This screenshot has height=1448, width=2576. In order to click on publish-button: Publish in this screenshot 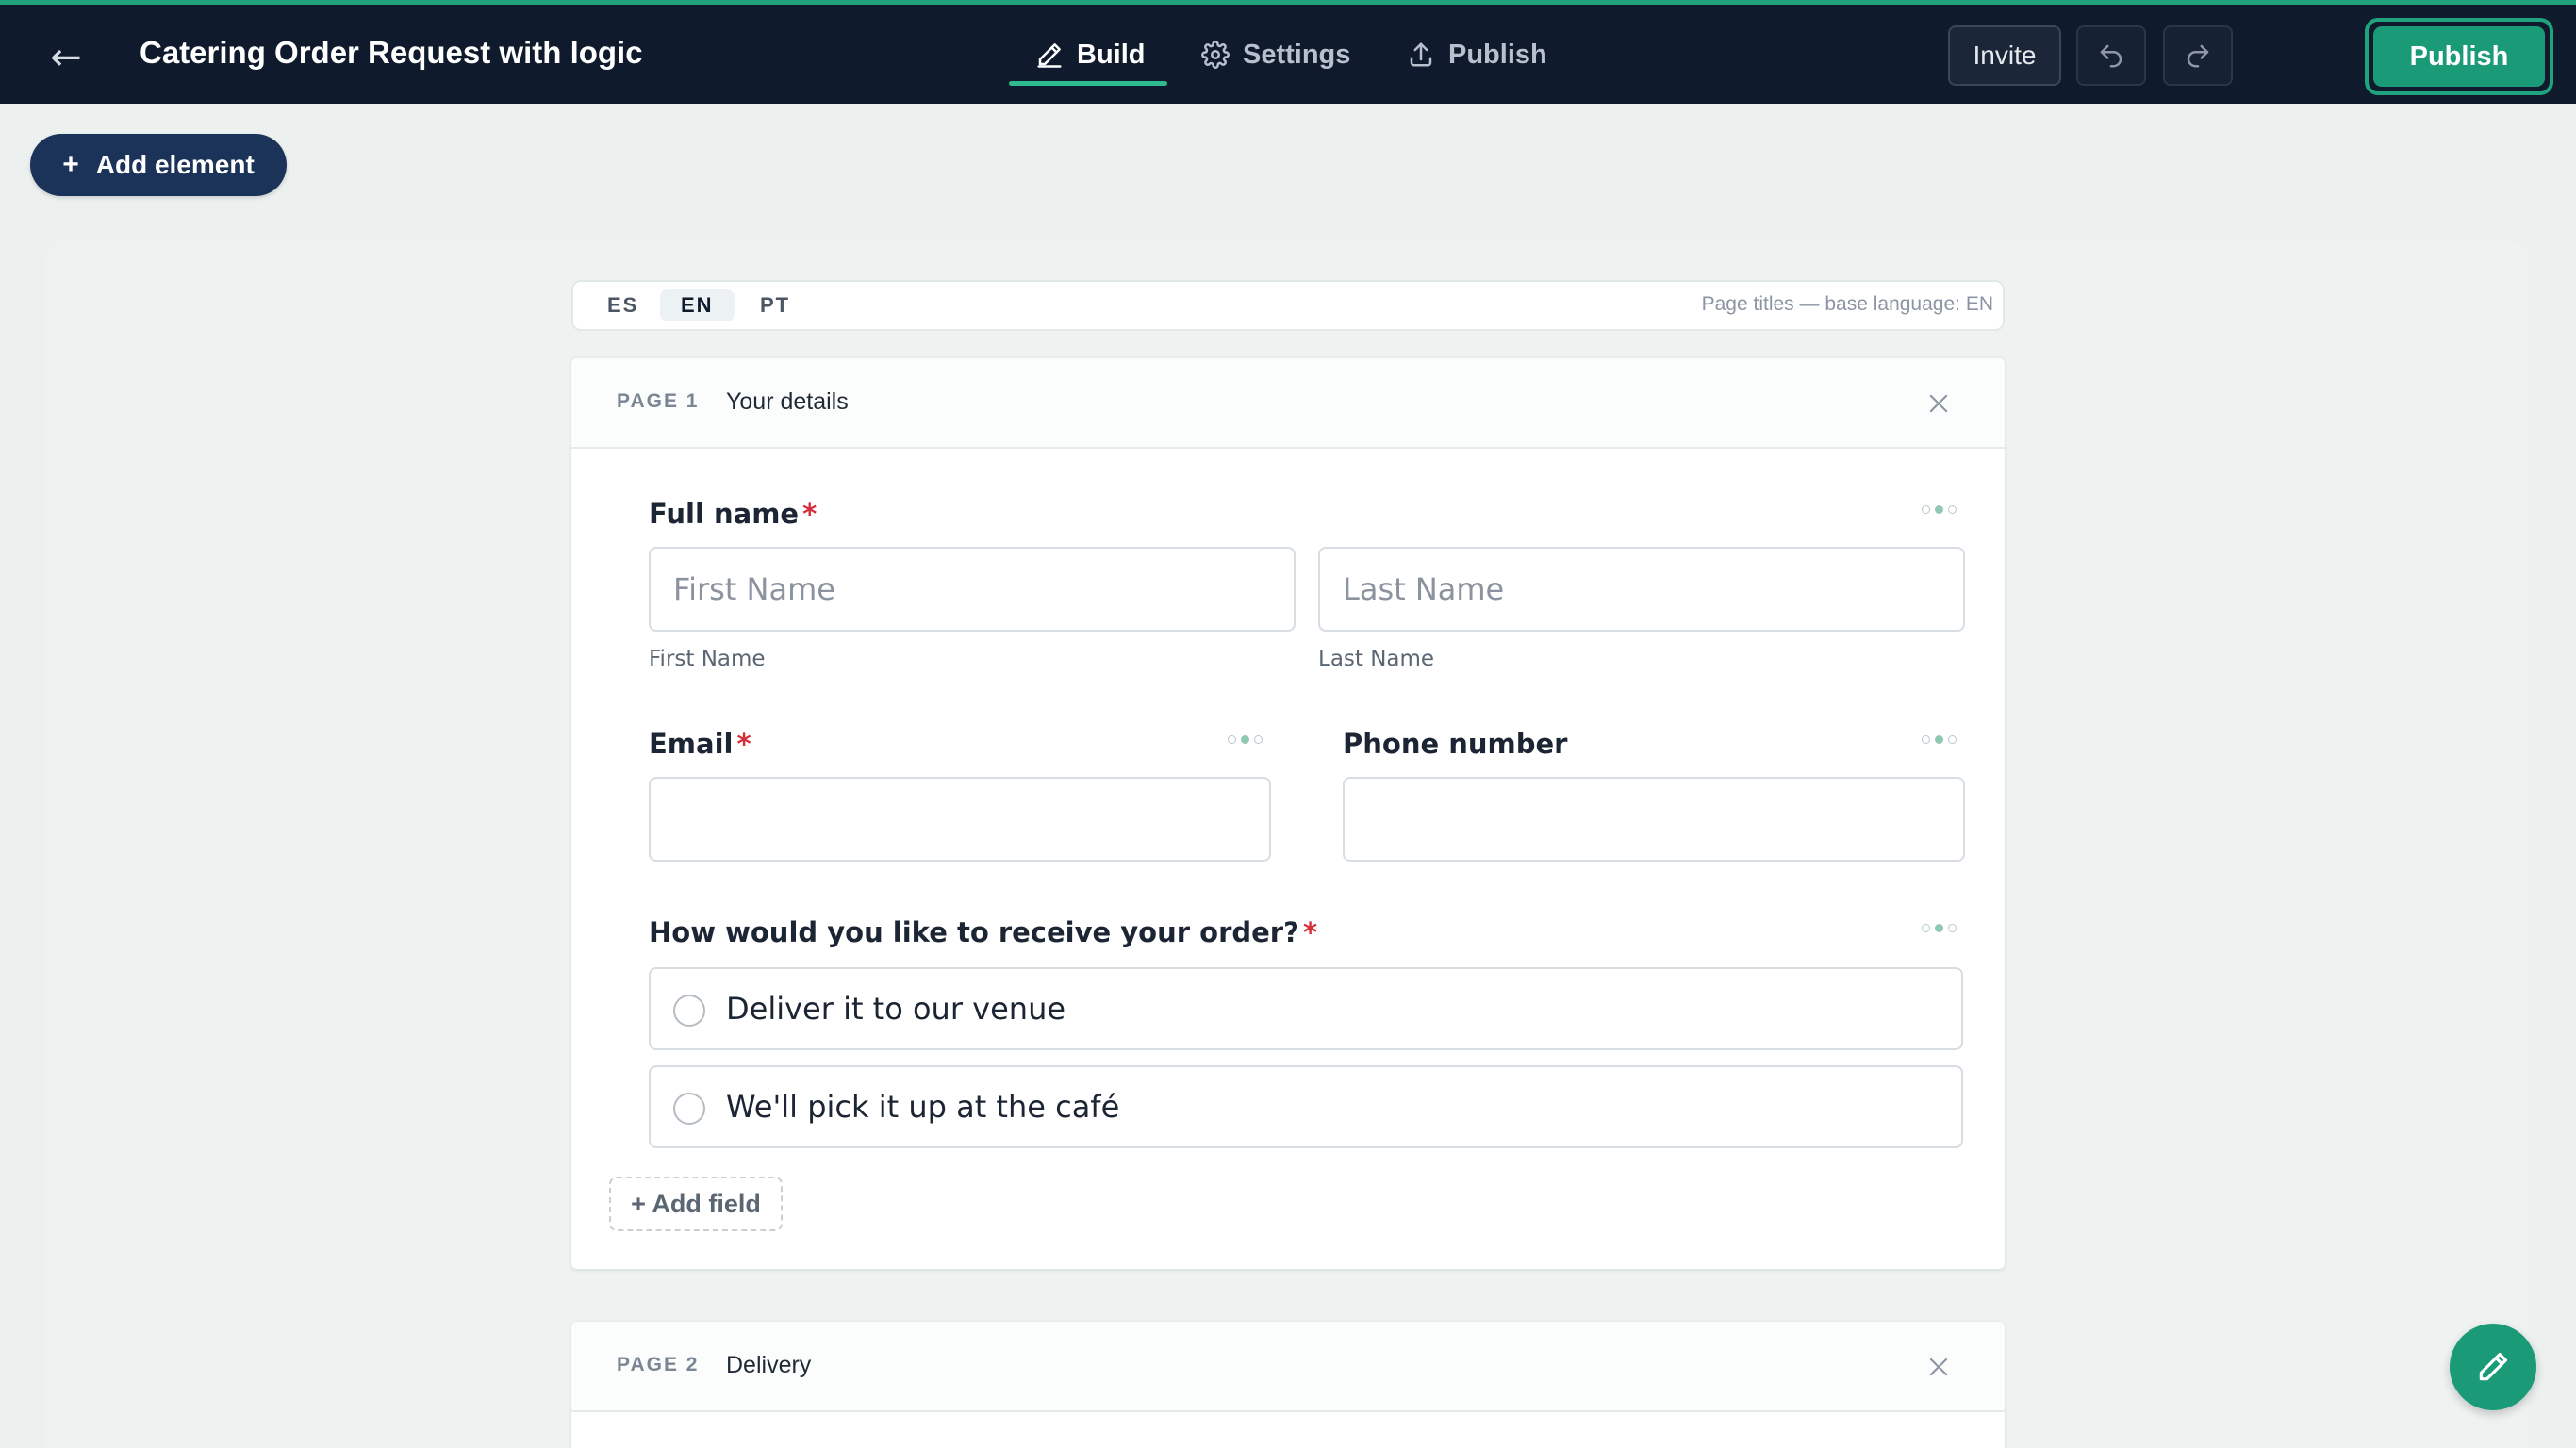, I will do `click(2459, 56)`.